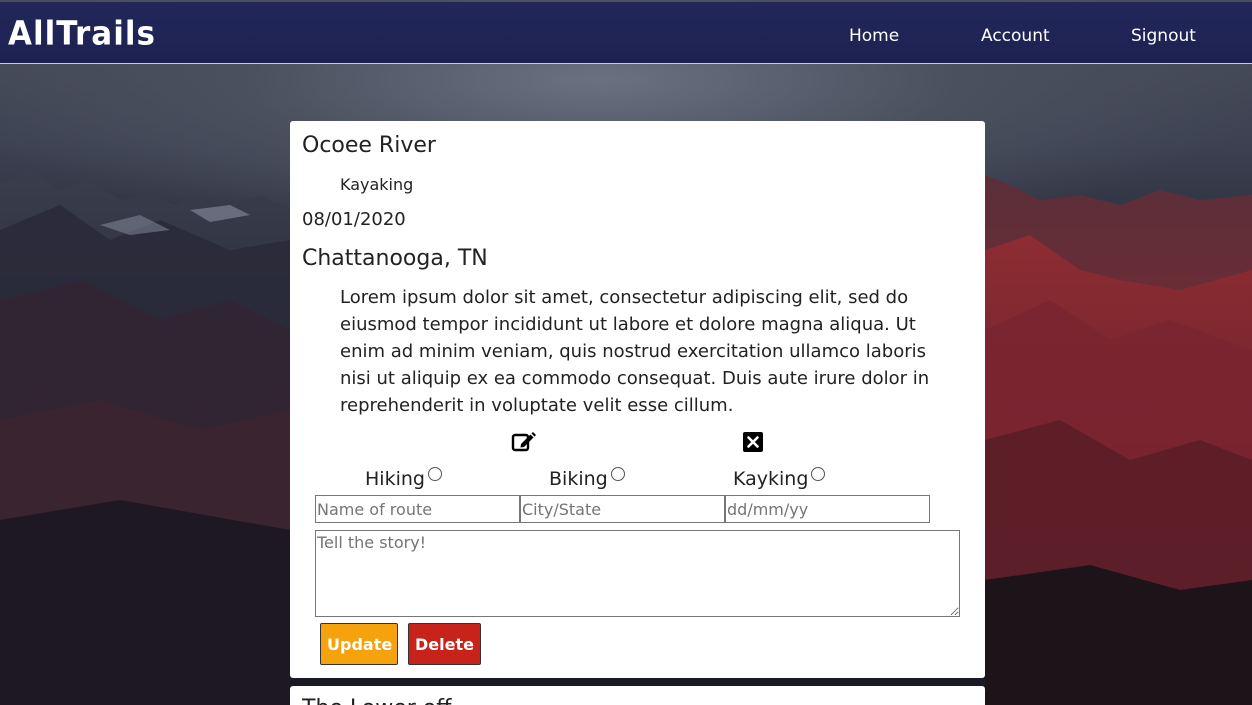  I want to click on radio-kayking: Kayking, so click(779, 478).